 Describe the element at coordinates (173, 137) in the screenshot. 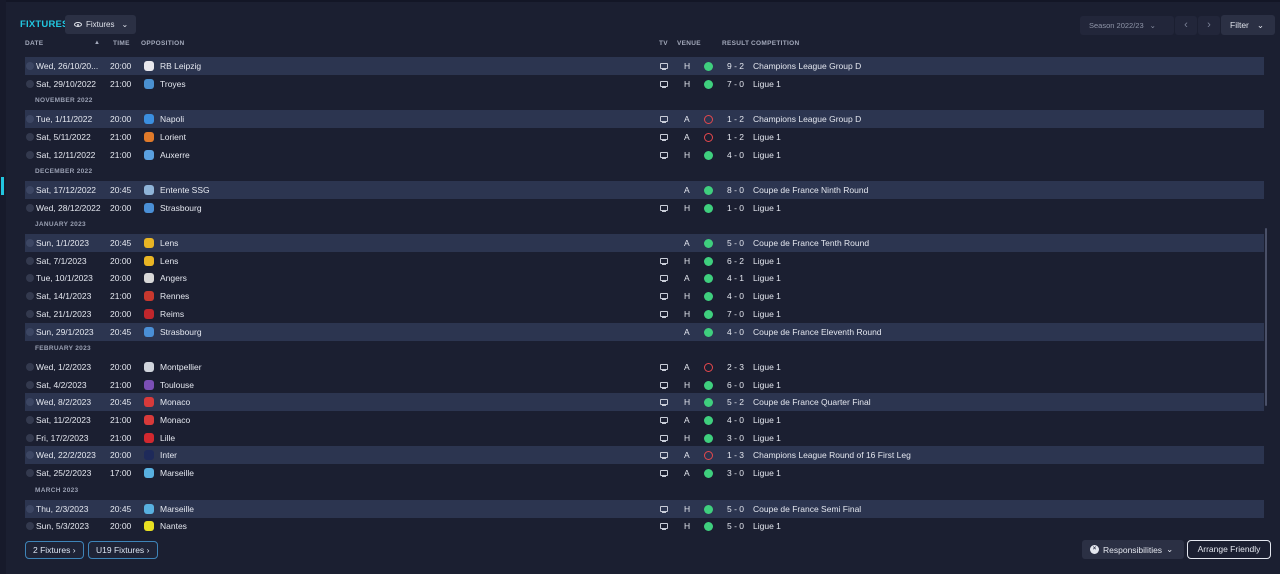

I see `opponent-link: Lorient` at that location.